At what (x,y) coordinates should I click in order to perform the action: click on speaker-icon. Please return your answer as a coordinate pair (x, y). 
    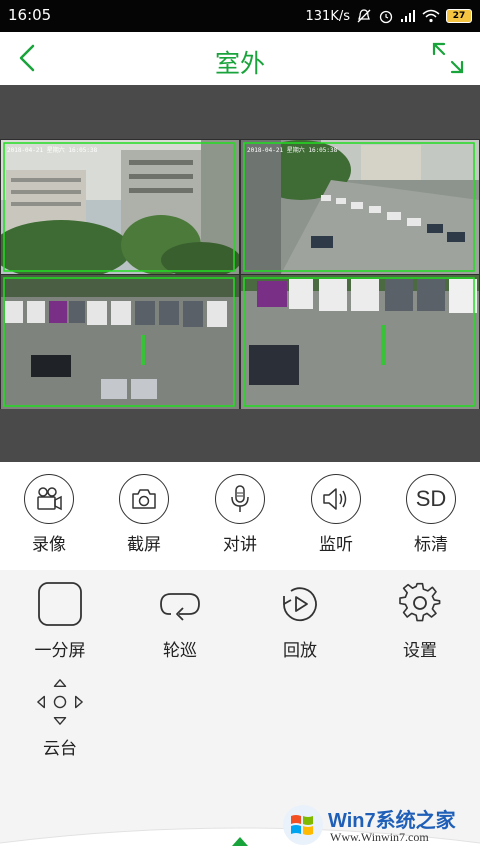
    Looking at the image, I should click on (335, 499).